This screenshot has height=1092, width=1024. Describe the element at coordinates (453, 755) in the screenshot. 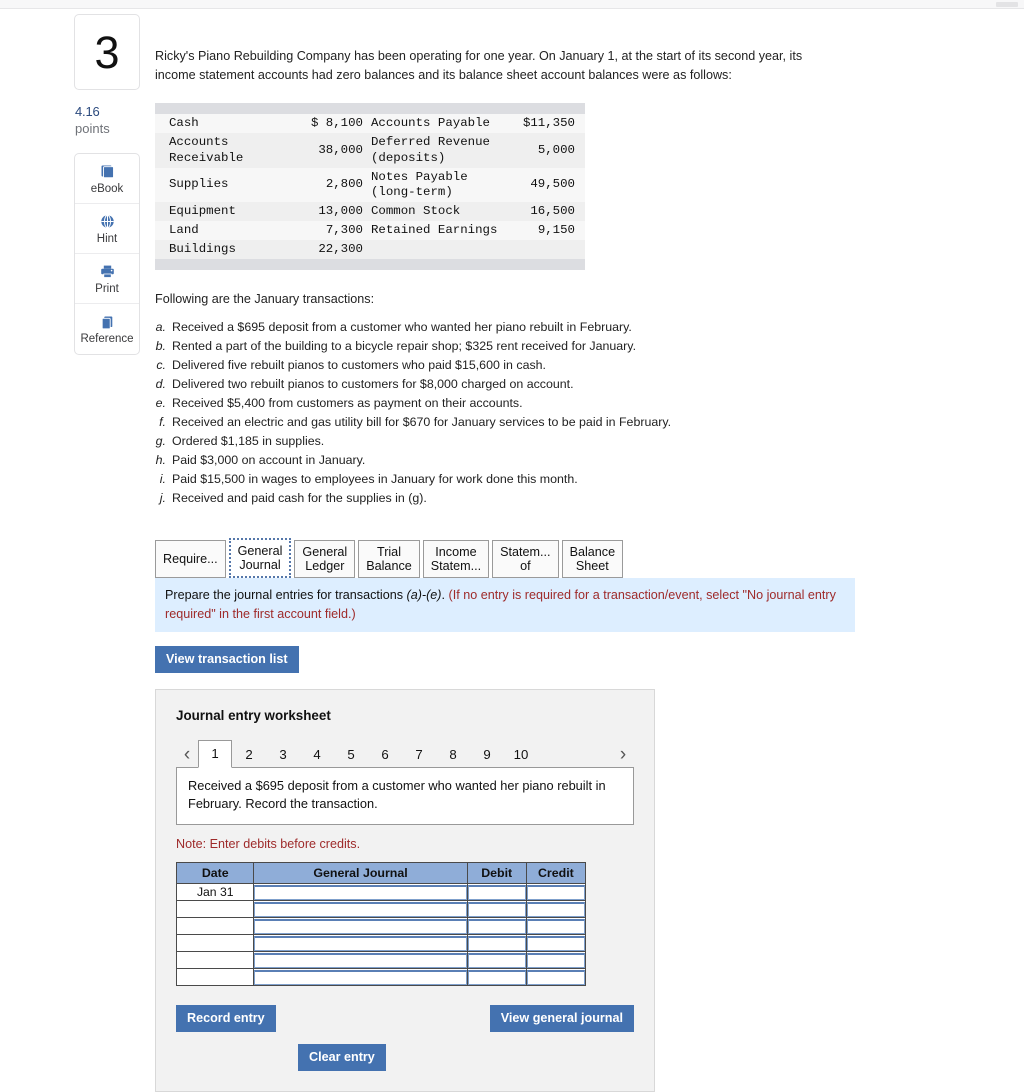

I see `worksheet-page-8: 8` at that location.